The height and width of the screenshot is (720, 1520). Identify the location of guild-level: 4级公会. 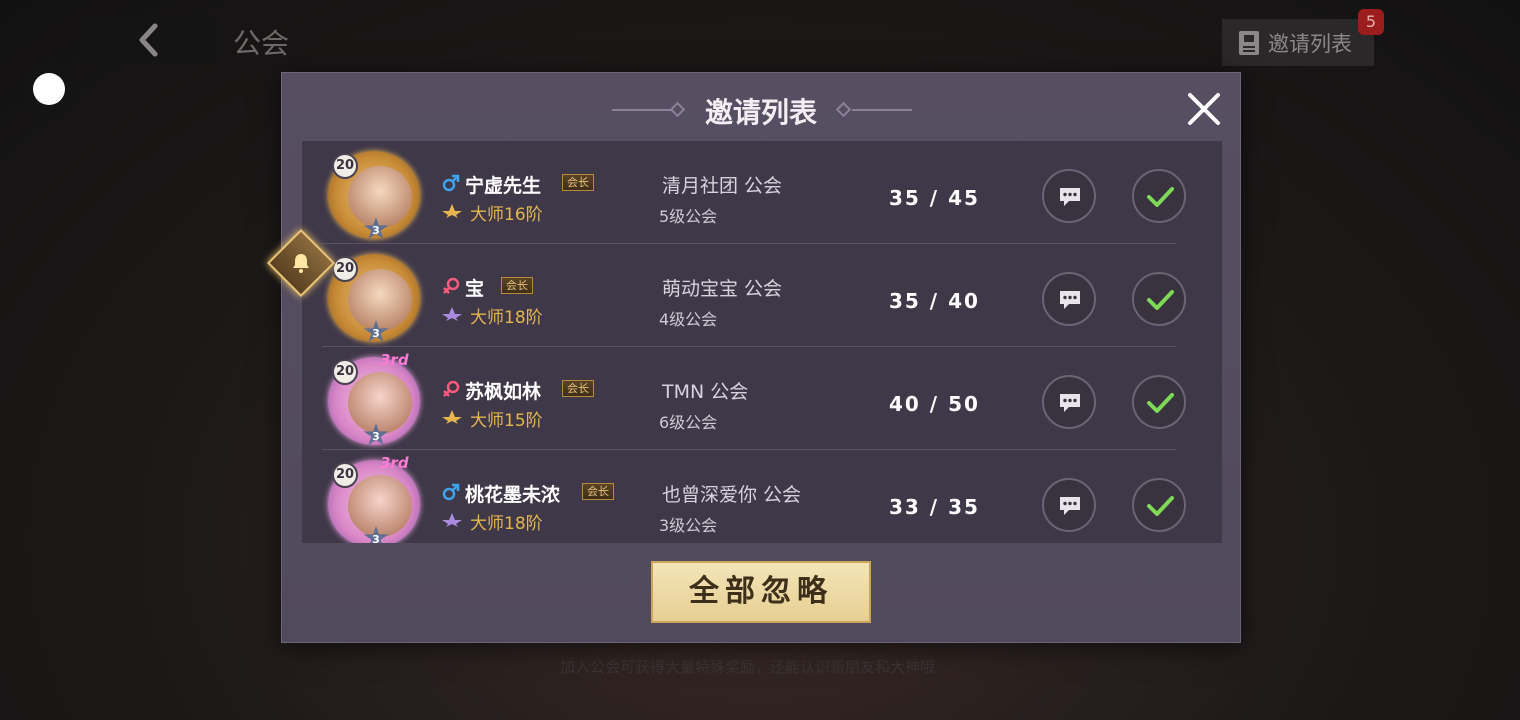
(688, 319).